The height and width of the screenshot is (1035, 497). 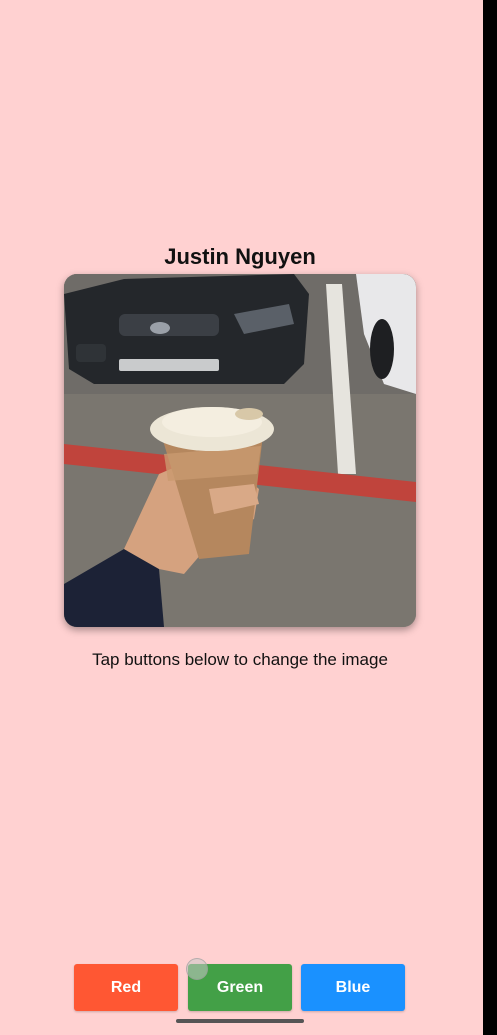 I want to click on red-button: Red, so click(x=126, y=987).